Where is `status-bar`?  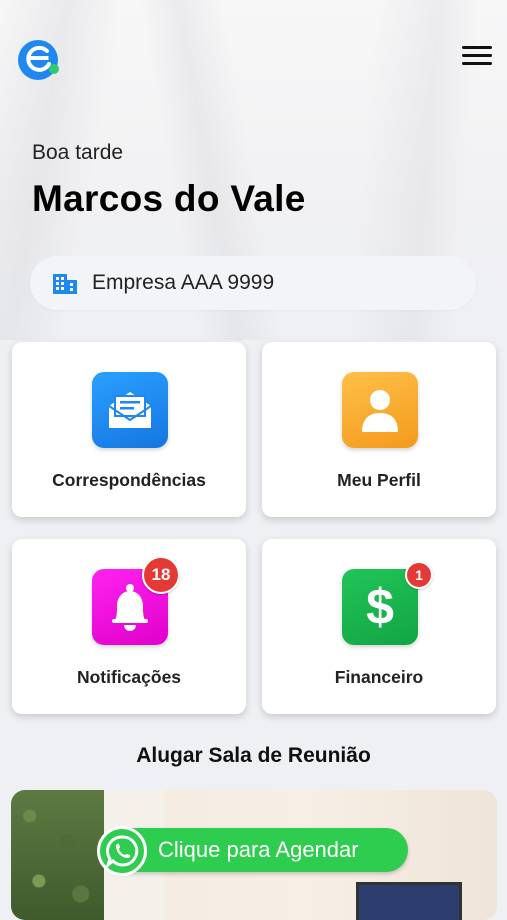 status-bar is located at coordinates (253, 6).